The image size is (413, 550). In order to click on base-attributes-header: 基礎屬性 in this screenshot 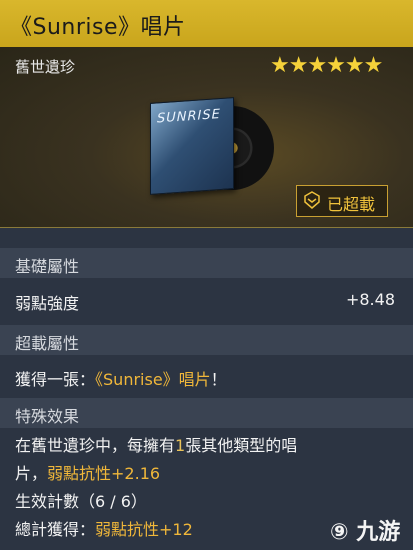, I will do `click(206, 263)`.